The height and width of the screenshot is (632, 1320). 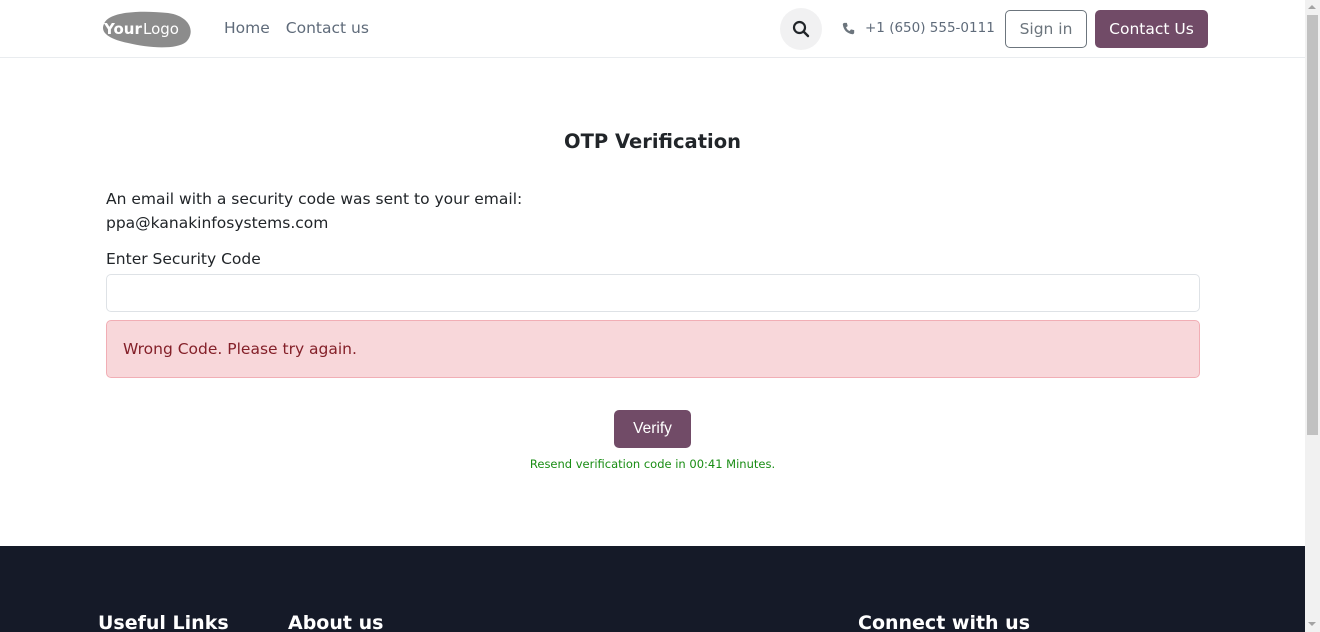 I want to click on nav-contact-us: Contact us, so click(x=327, y=28).